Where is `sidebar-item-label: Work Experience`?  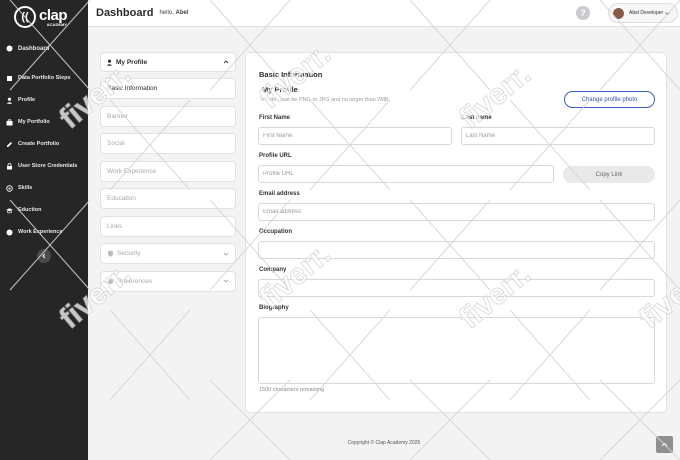 sidebar-item-label: Work Experience is located at coordinates (40, 232).